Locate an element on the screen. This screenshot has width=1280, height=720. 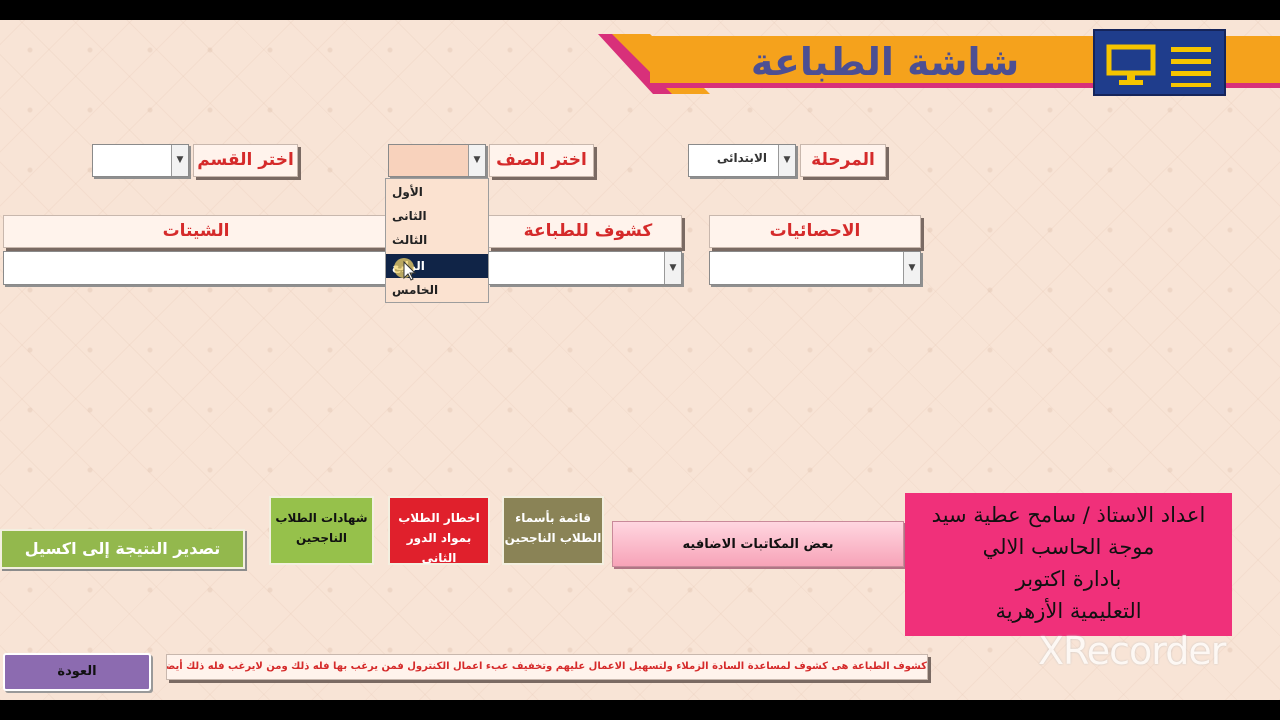
passed-list-line1: قائمة بأسماء is located at coordinates (553, 518).